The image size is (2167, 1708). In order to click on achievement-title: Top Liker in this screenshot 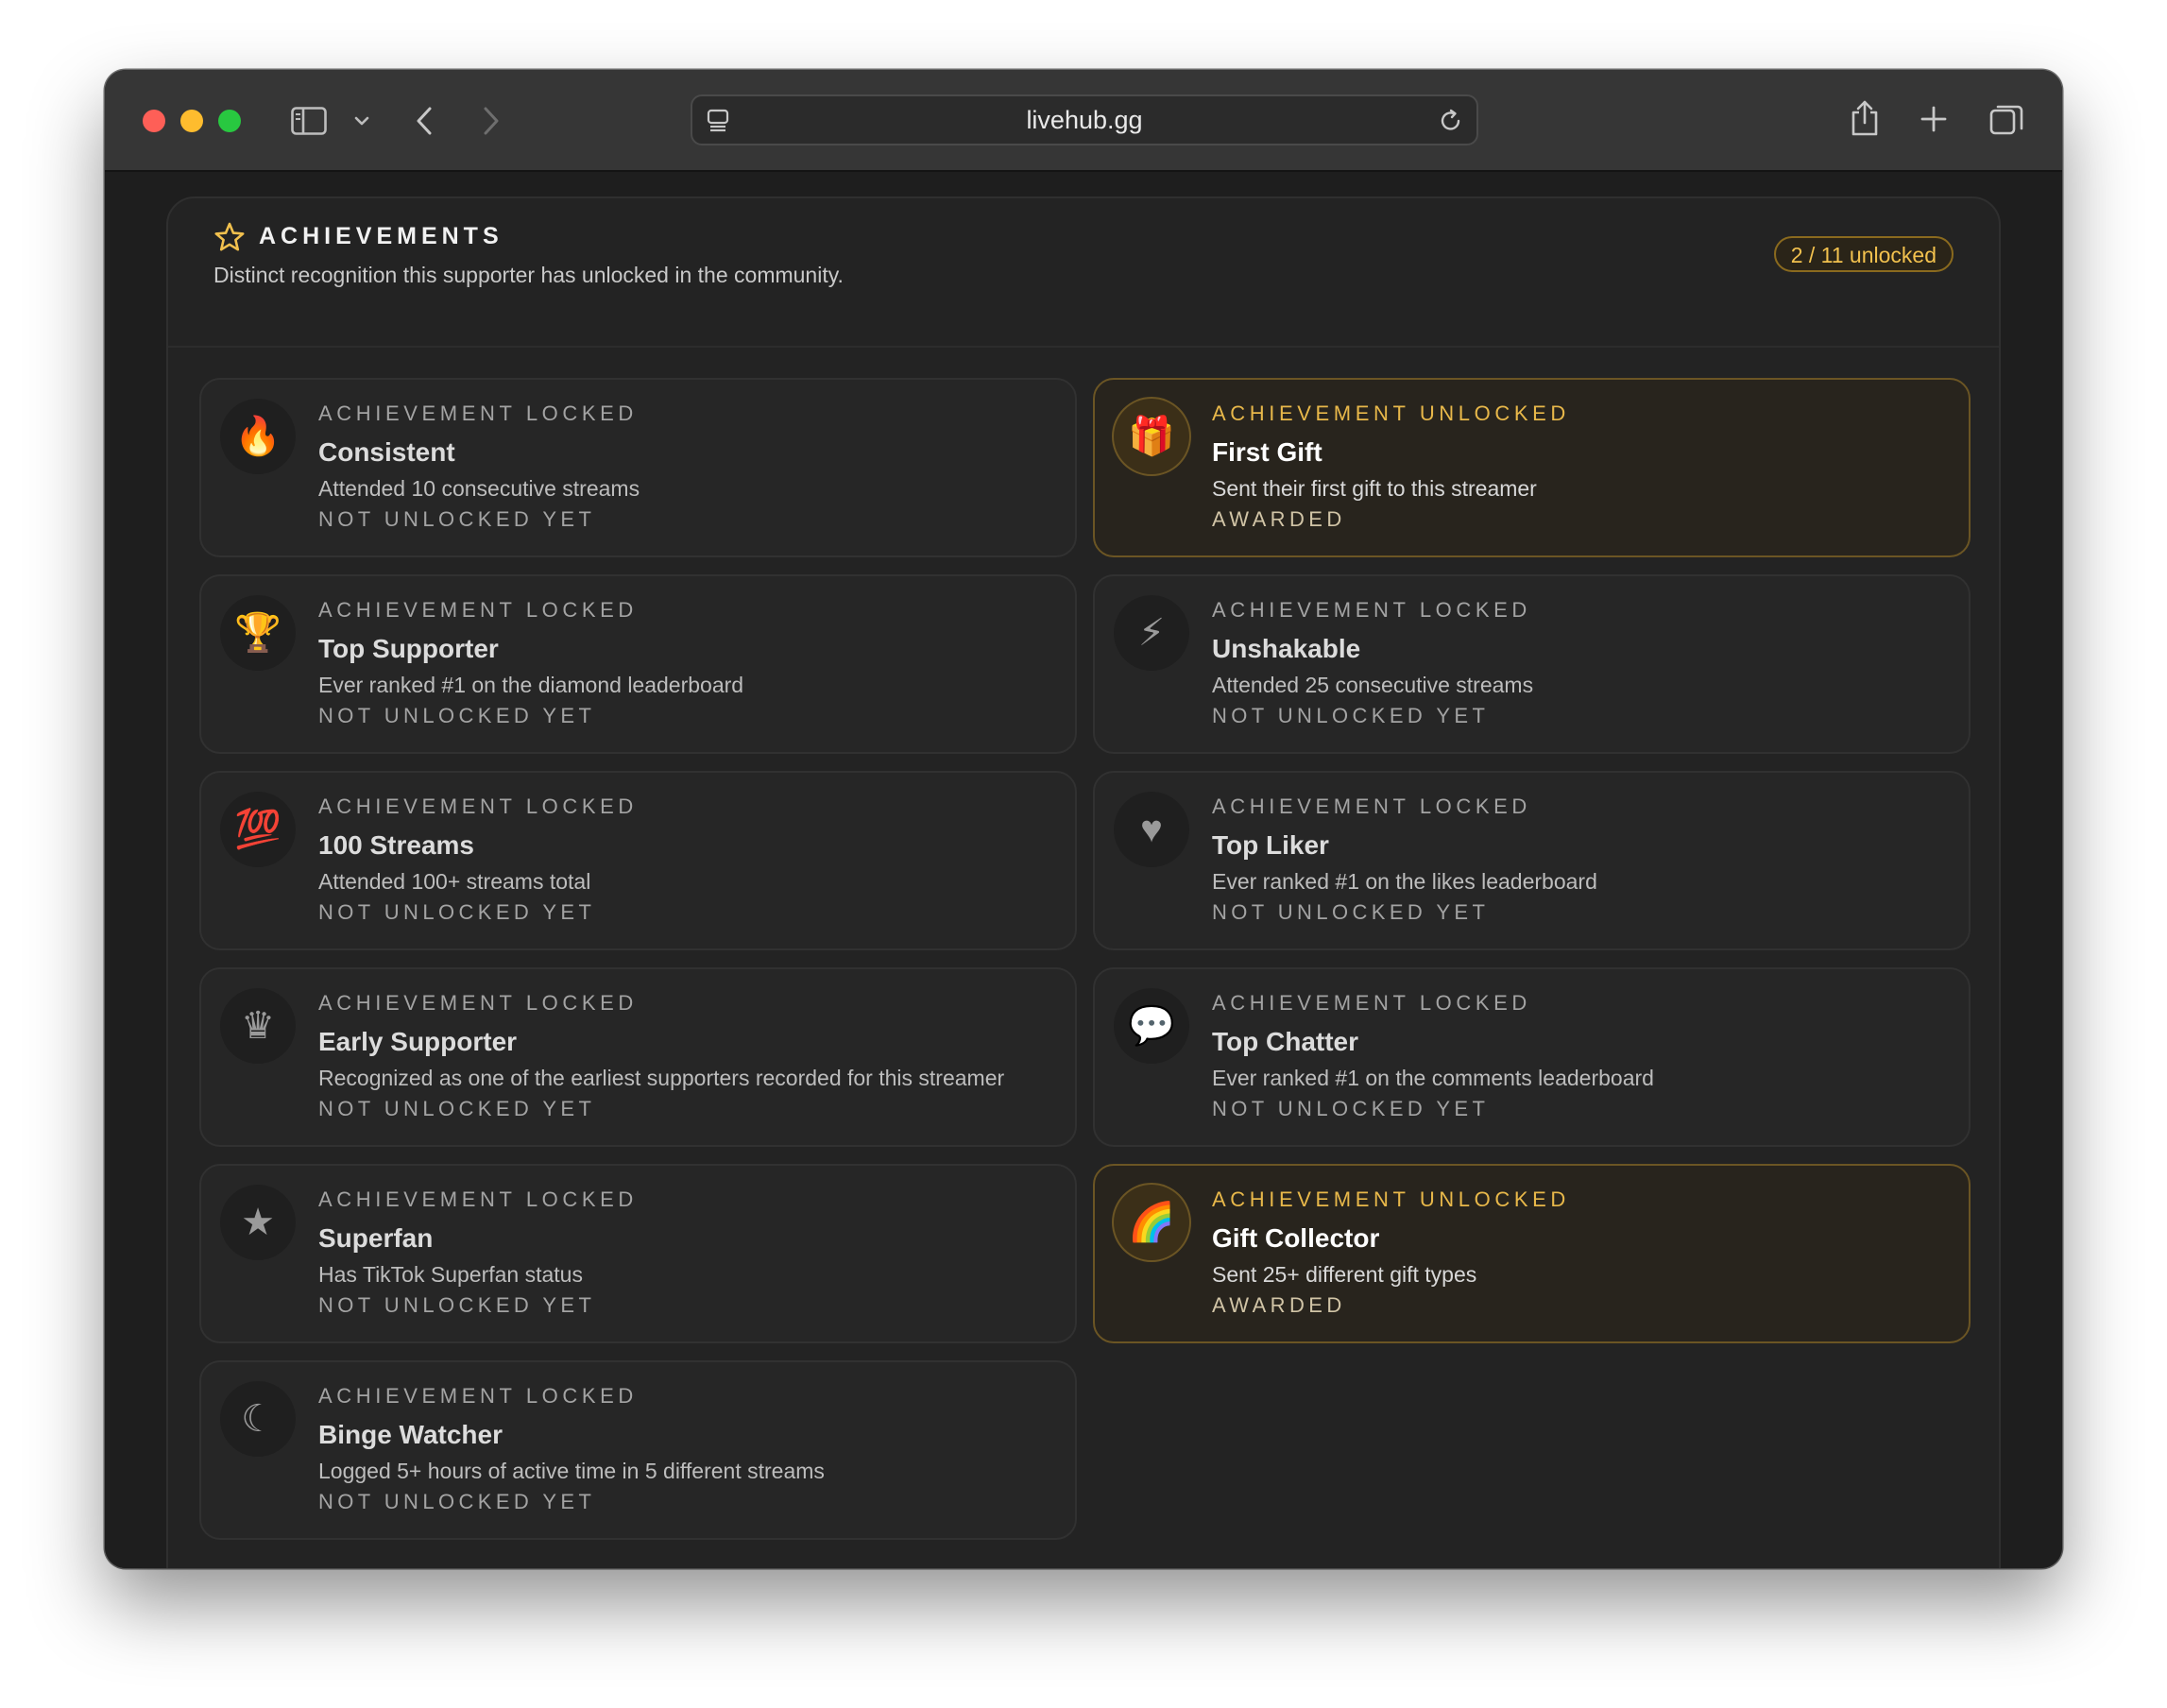, I will do `click(1270, 845)`.